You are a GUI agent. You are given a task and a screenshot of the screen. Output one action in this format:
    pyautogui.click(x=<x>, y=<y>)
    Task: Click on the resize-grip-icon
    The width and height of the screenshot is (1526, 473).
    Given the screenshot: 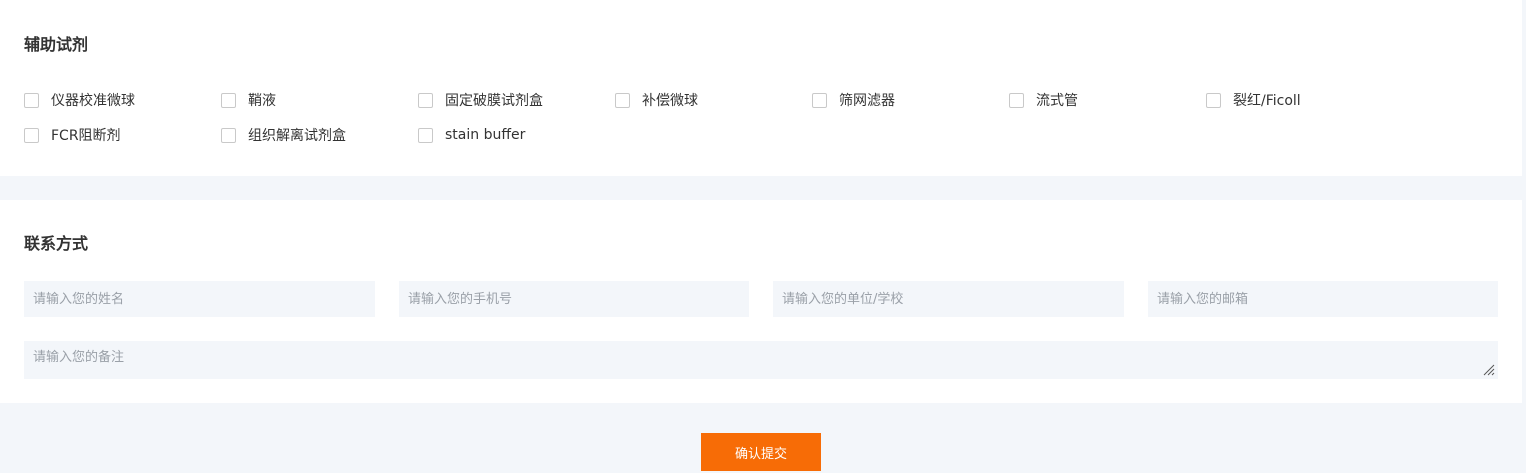 What is the action you would take?
    pyautogui.click(x=1489, y=370)
    